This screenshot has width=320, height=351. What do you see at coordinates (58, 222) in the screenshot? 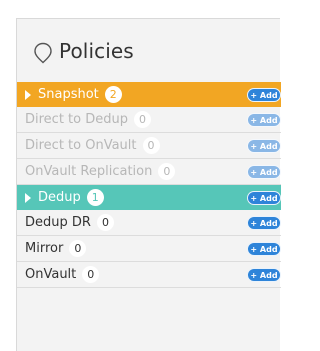
I see `policy-label: Dedup DR` at bounding box center [58, 222].